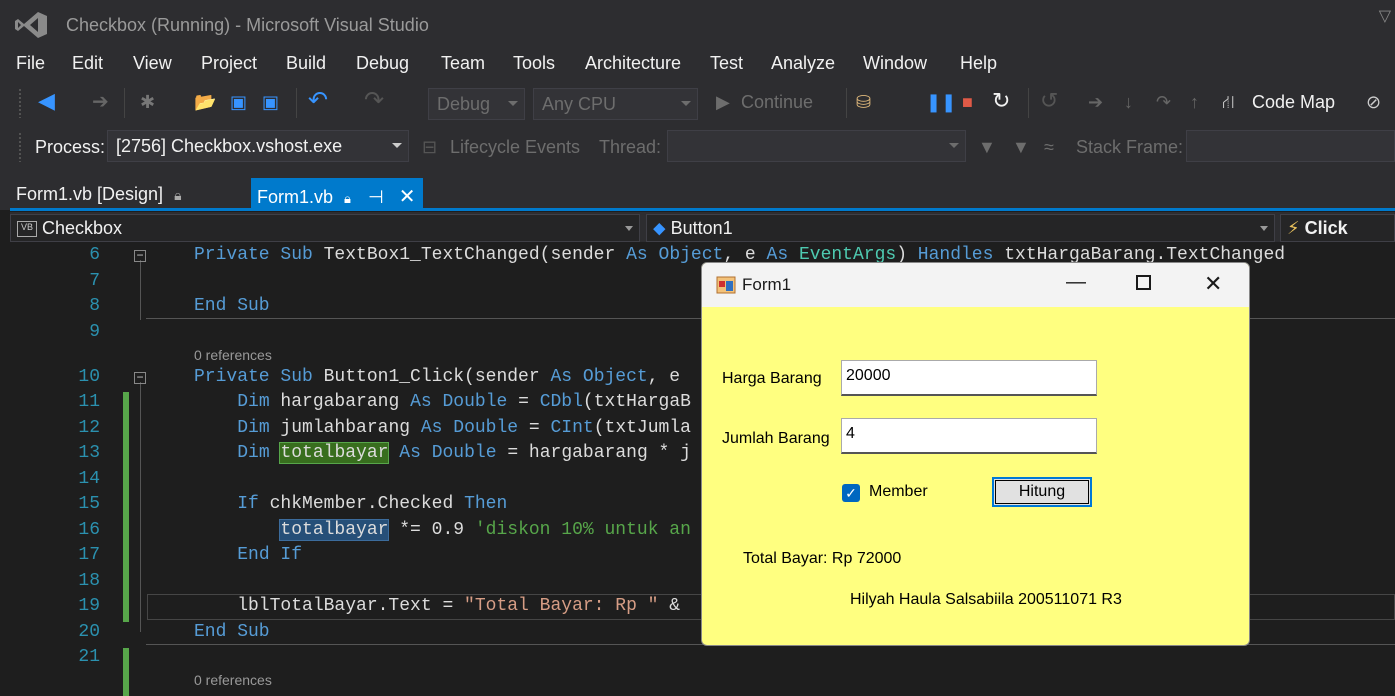 The image size is (1395, 696). Describe the element at coordinates (89, 606) in the screenshot. I see `line-number: 19` at that location.